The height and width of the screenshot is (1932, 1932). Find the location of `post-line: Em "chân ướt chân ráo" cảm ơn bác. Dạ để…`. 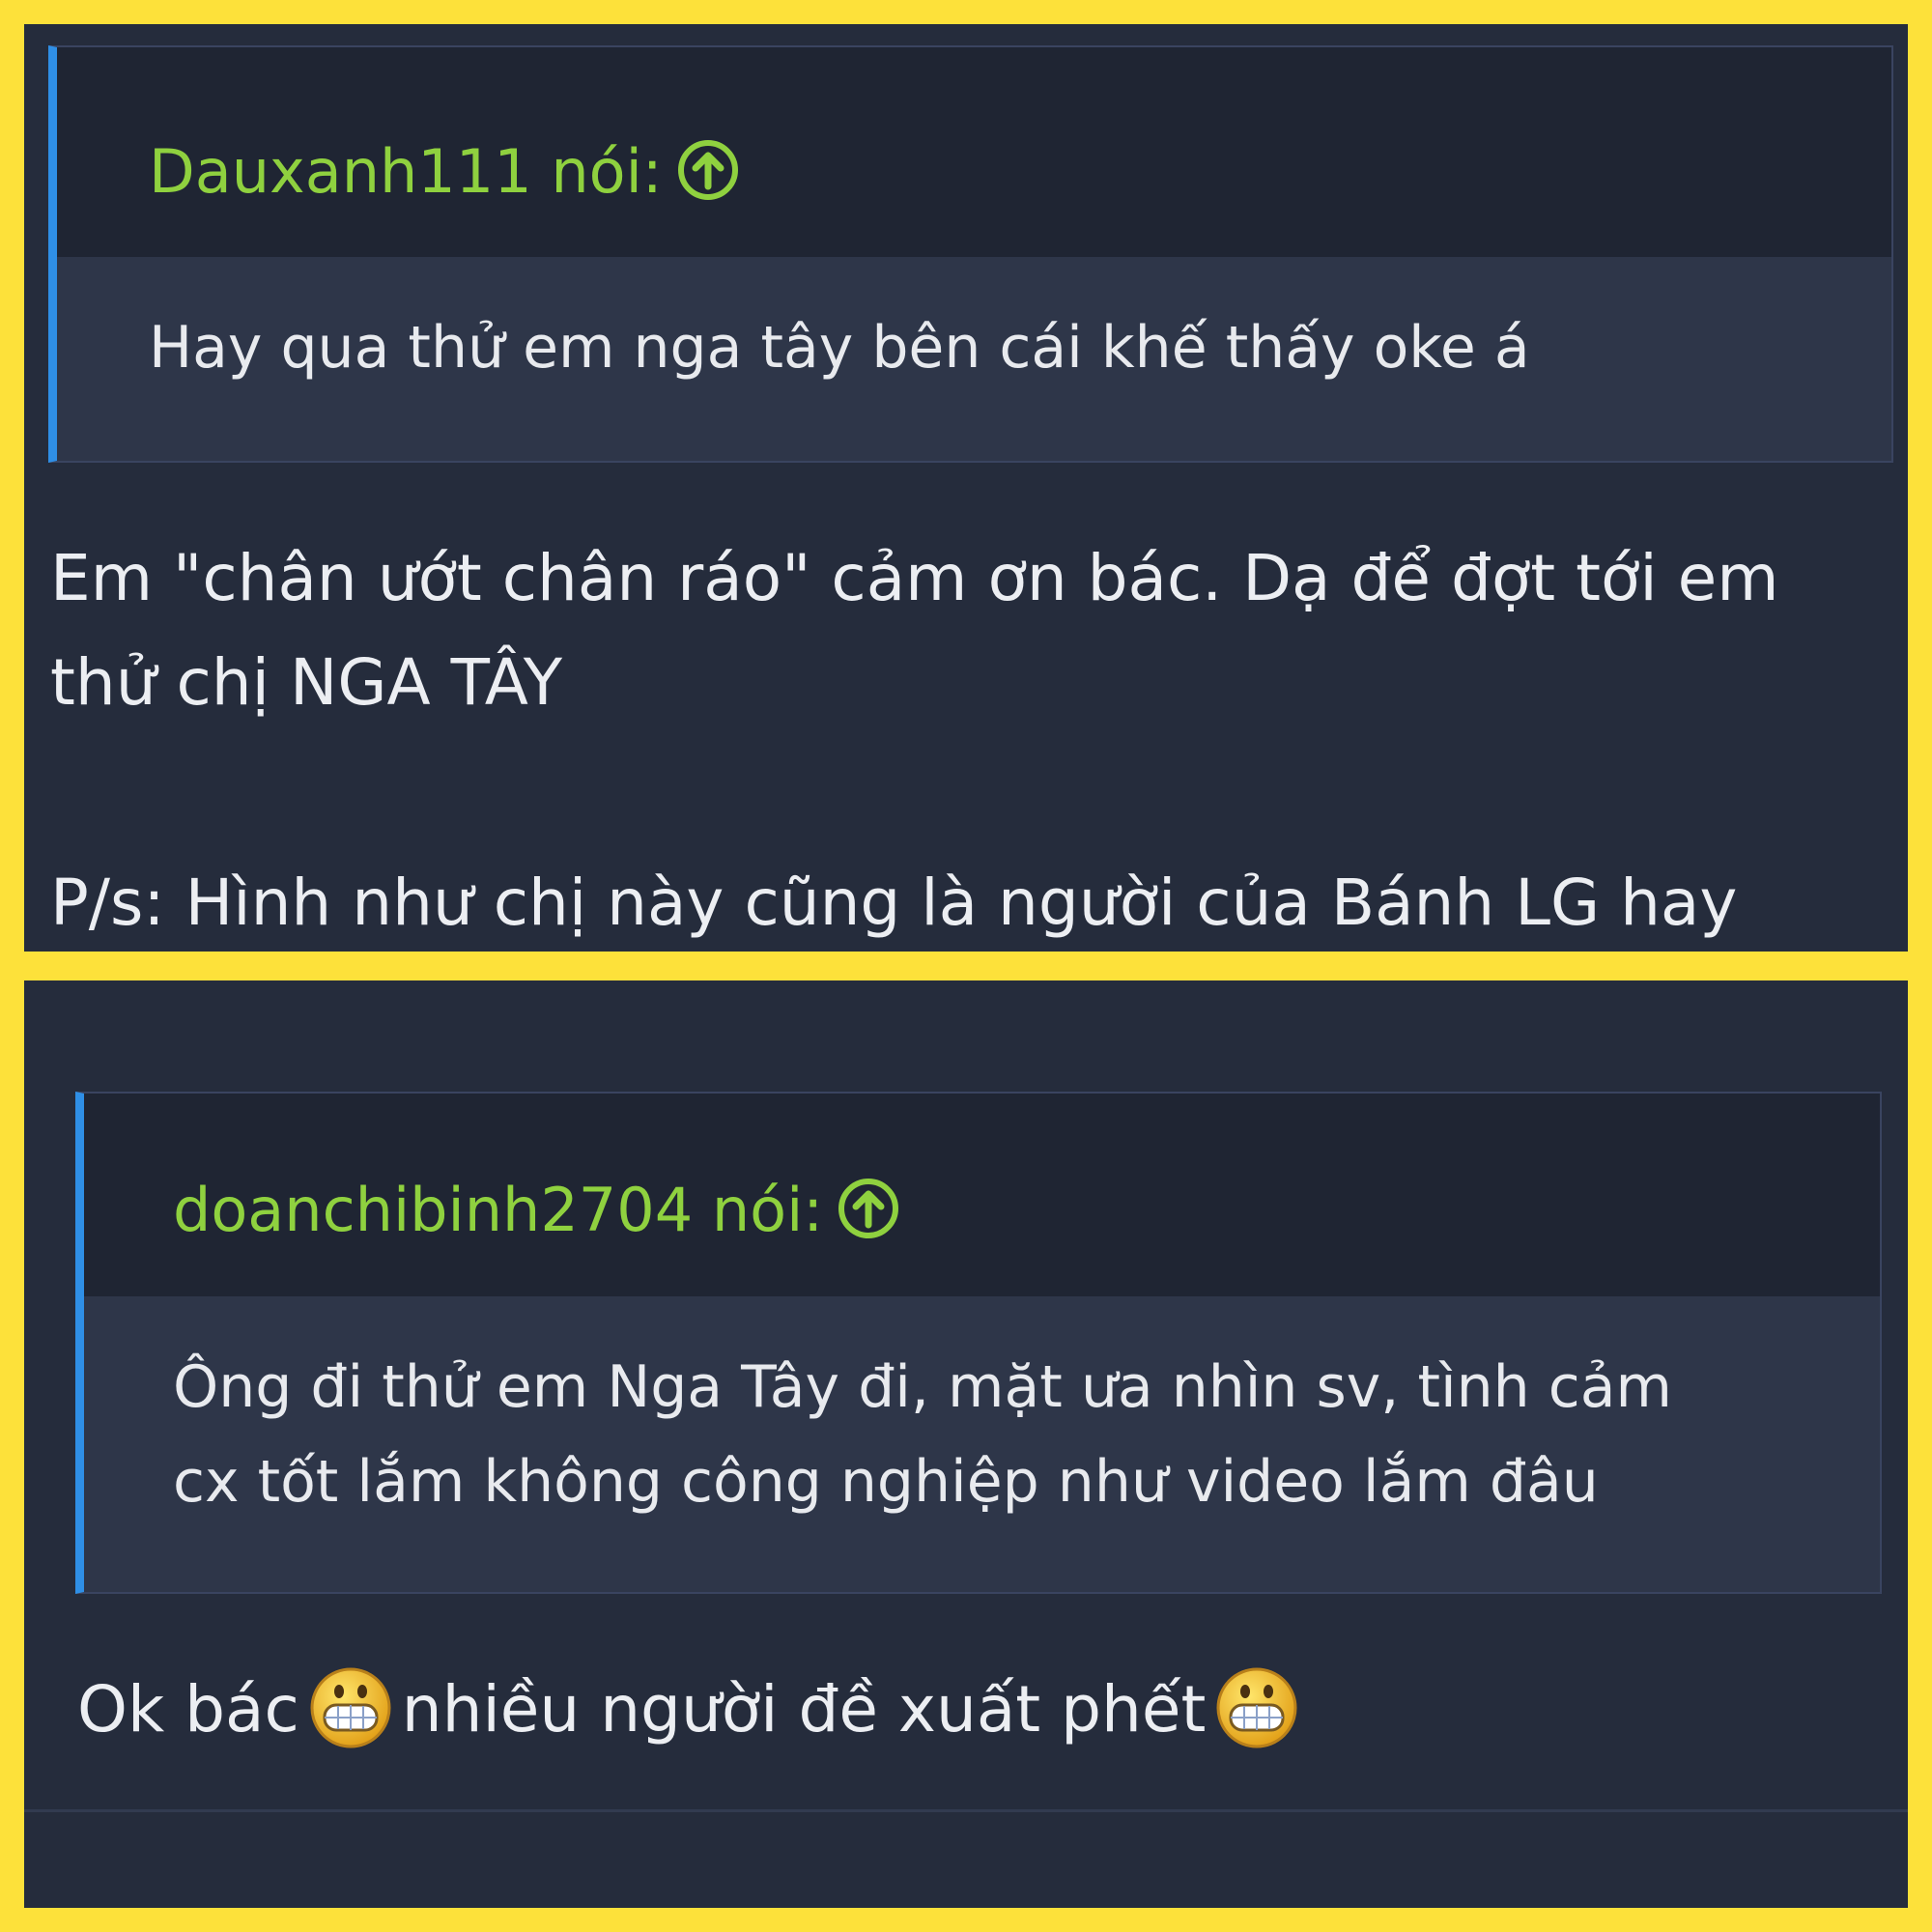

post-line: Em "chân ướt chân ráo" cảm ơn bác. Dạ để… is located at coordinates (914, 578).